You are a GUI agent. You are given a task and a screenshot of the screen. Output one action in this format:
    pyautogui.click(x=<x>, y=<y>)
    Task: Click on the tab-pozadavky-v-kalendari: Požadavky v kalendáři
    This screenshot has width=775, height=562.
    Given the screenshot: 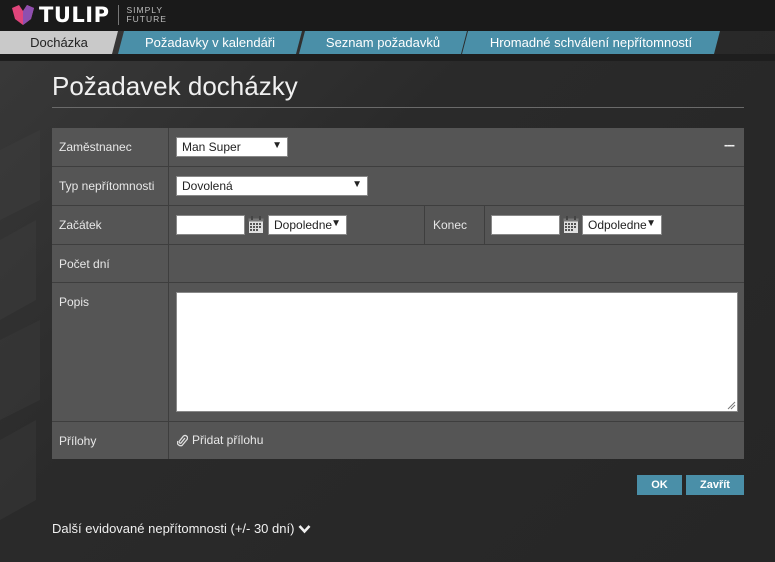 What is the action you would take?
    pyautogui.click(x=210, y=42)
    